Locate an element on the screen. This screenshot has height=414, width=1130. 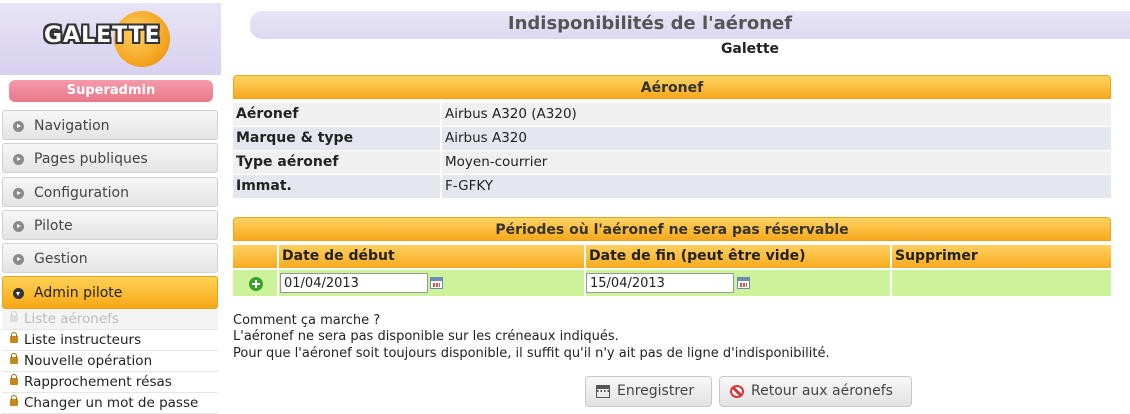
col-head-start: Date de début is located at coordinates (431, 256).